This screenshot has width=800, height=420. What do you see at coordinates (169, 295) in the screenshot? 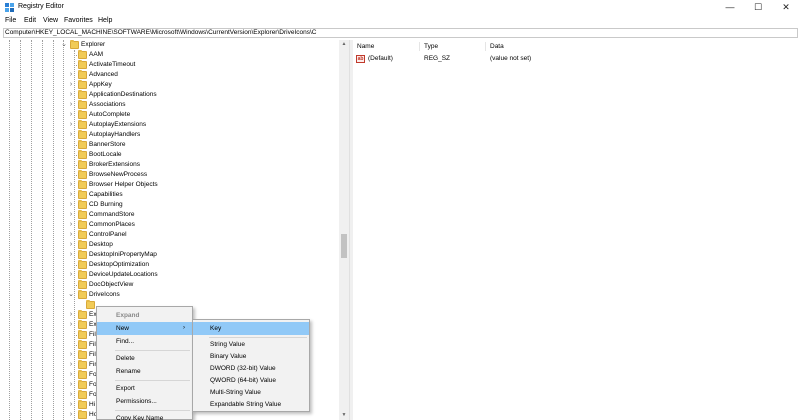
I see `tree-node-driveicons: ⌄ DriveIcons` at bounding box center [169, 295].